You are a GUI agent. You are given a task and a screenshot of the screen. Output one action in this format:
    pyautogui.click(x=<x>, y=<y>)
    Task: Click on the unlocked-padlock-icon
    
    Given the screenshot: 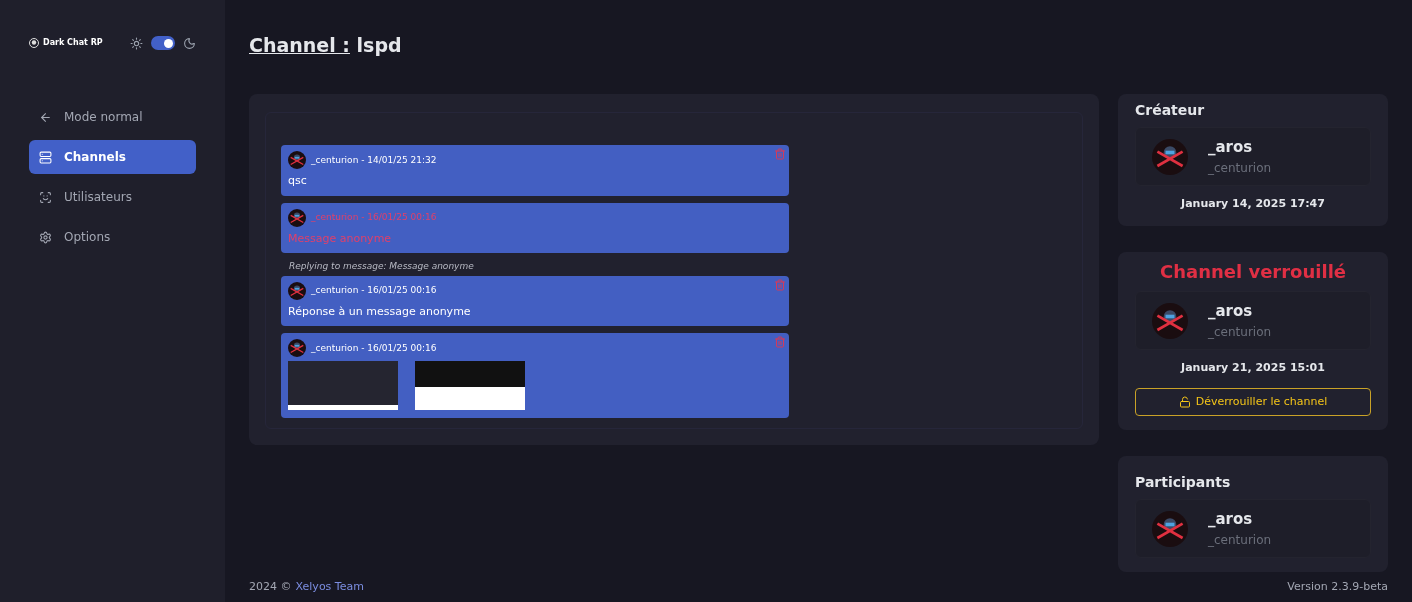 What is the action you would take?
    pyautogui.click(x=1184, y=402)
    